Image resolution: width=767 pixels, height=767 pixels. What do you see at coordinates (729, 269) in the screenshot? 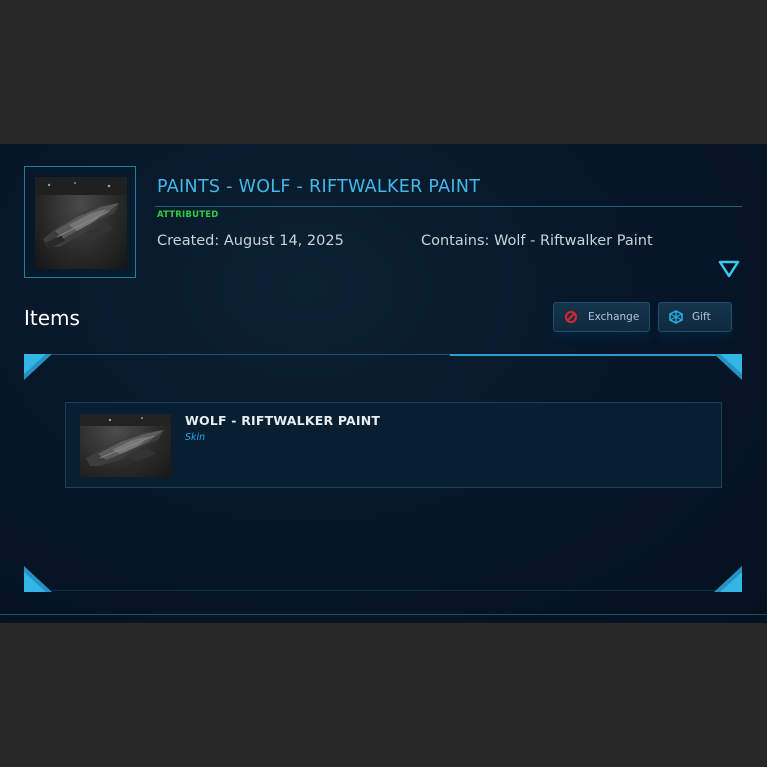
I see `expand-toggle-icon` at bounding box center [729, 269].